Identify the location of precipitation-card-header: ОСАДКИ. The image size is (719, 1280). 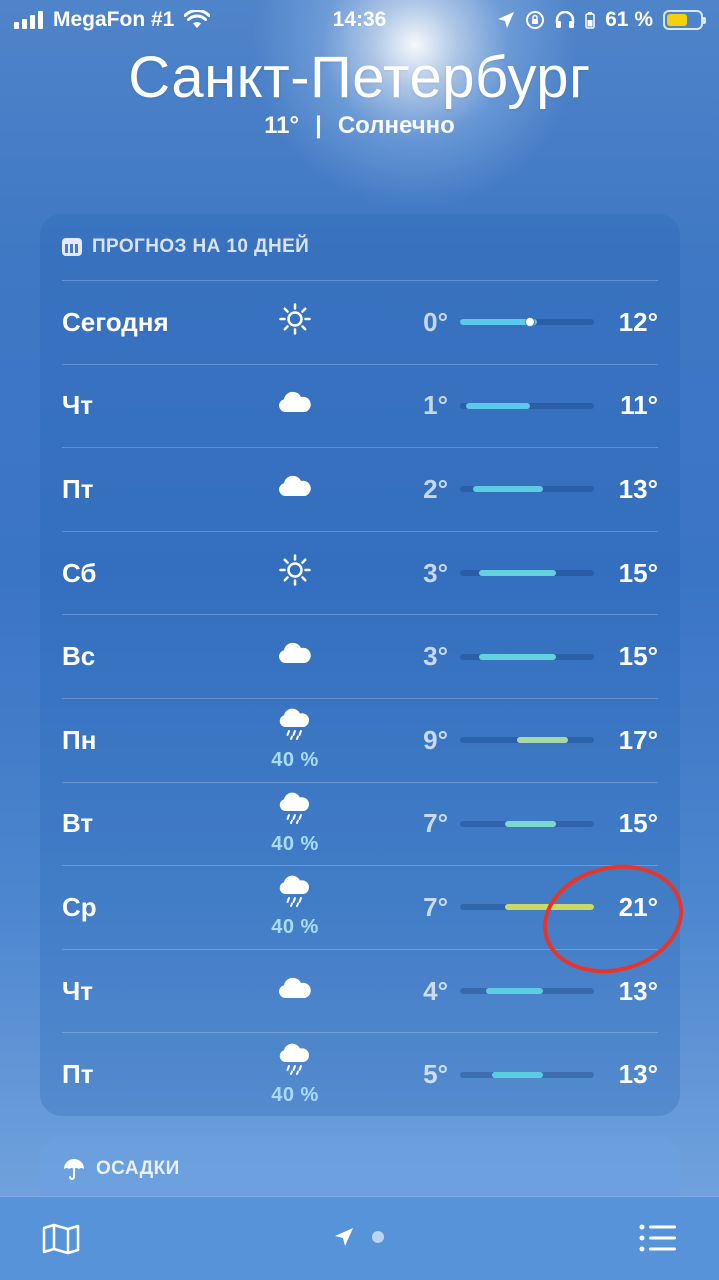
(360, 1169).